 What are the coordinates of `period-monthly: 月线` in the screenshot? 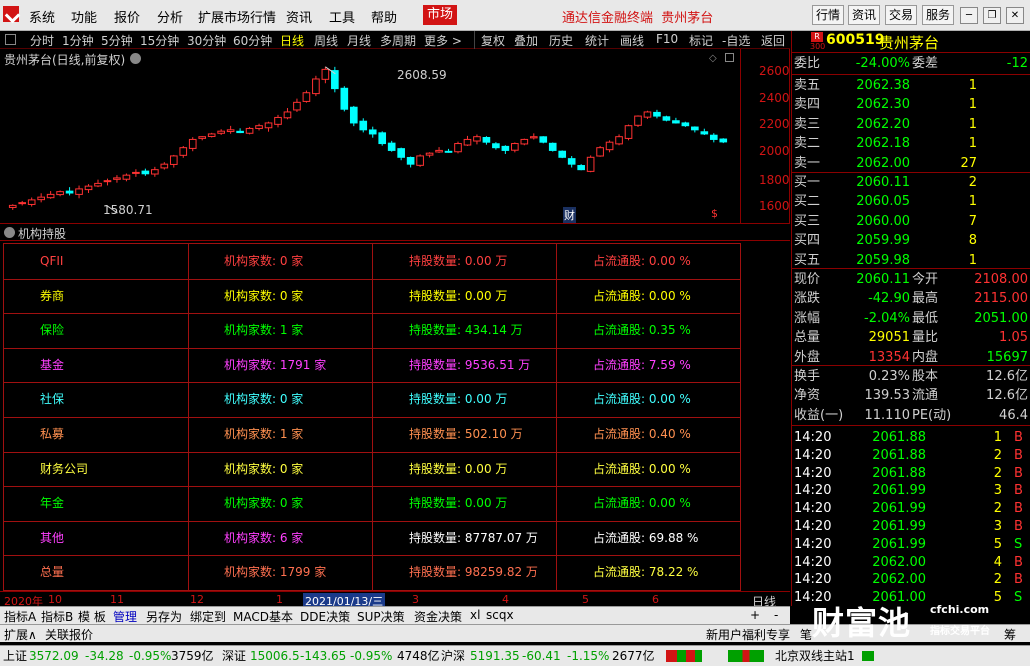 It's located at (359, 40).